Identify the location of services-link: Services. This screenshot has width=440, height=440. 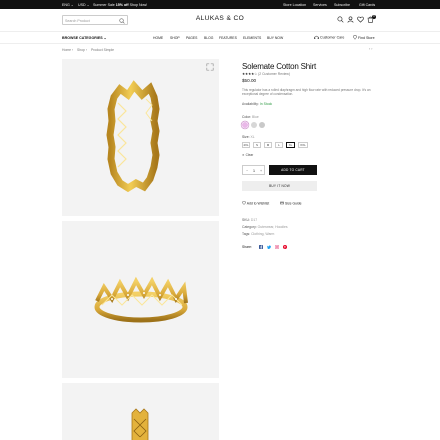
(320, 5).